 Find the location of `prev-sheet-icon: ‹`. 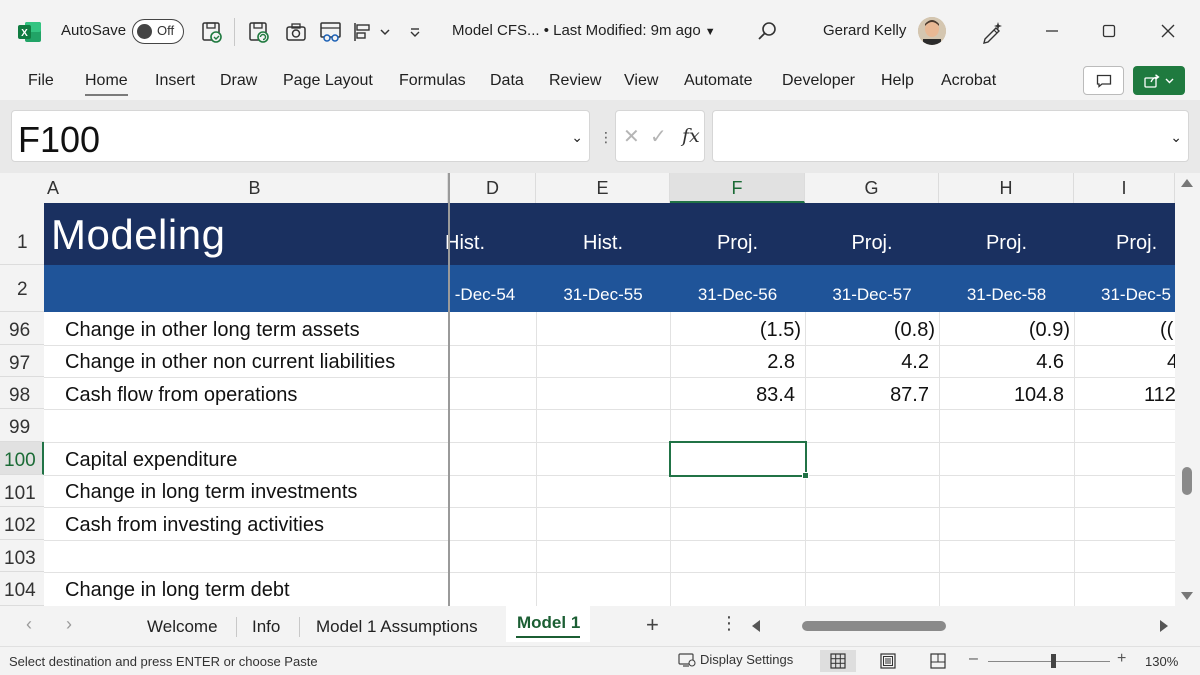

prev-sheet-icon: ‹ is located at coordinates (29, 624).